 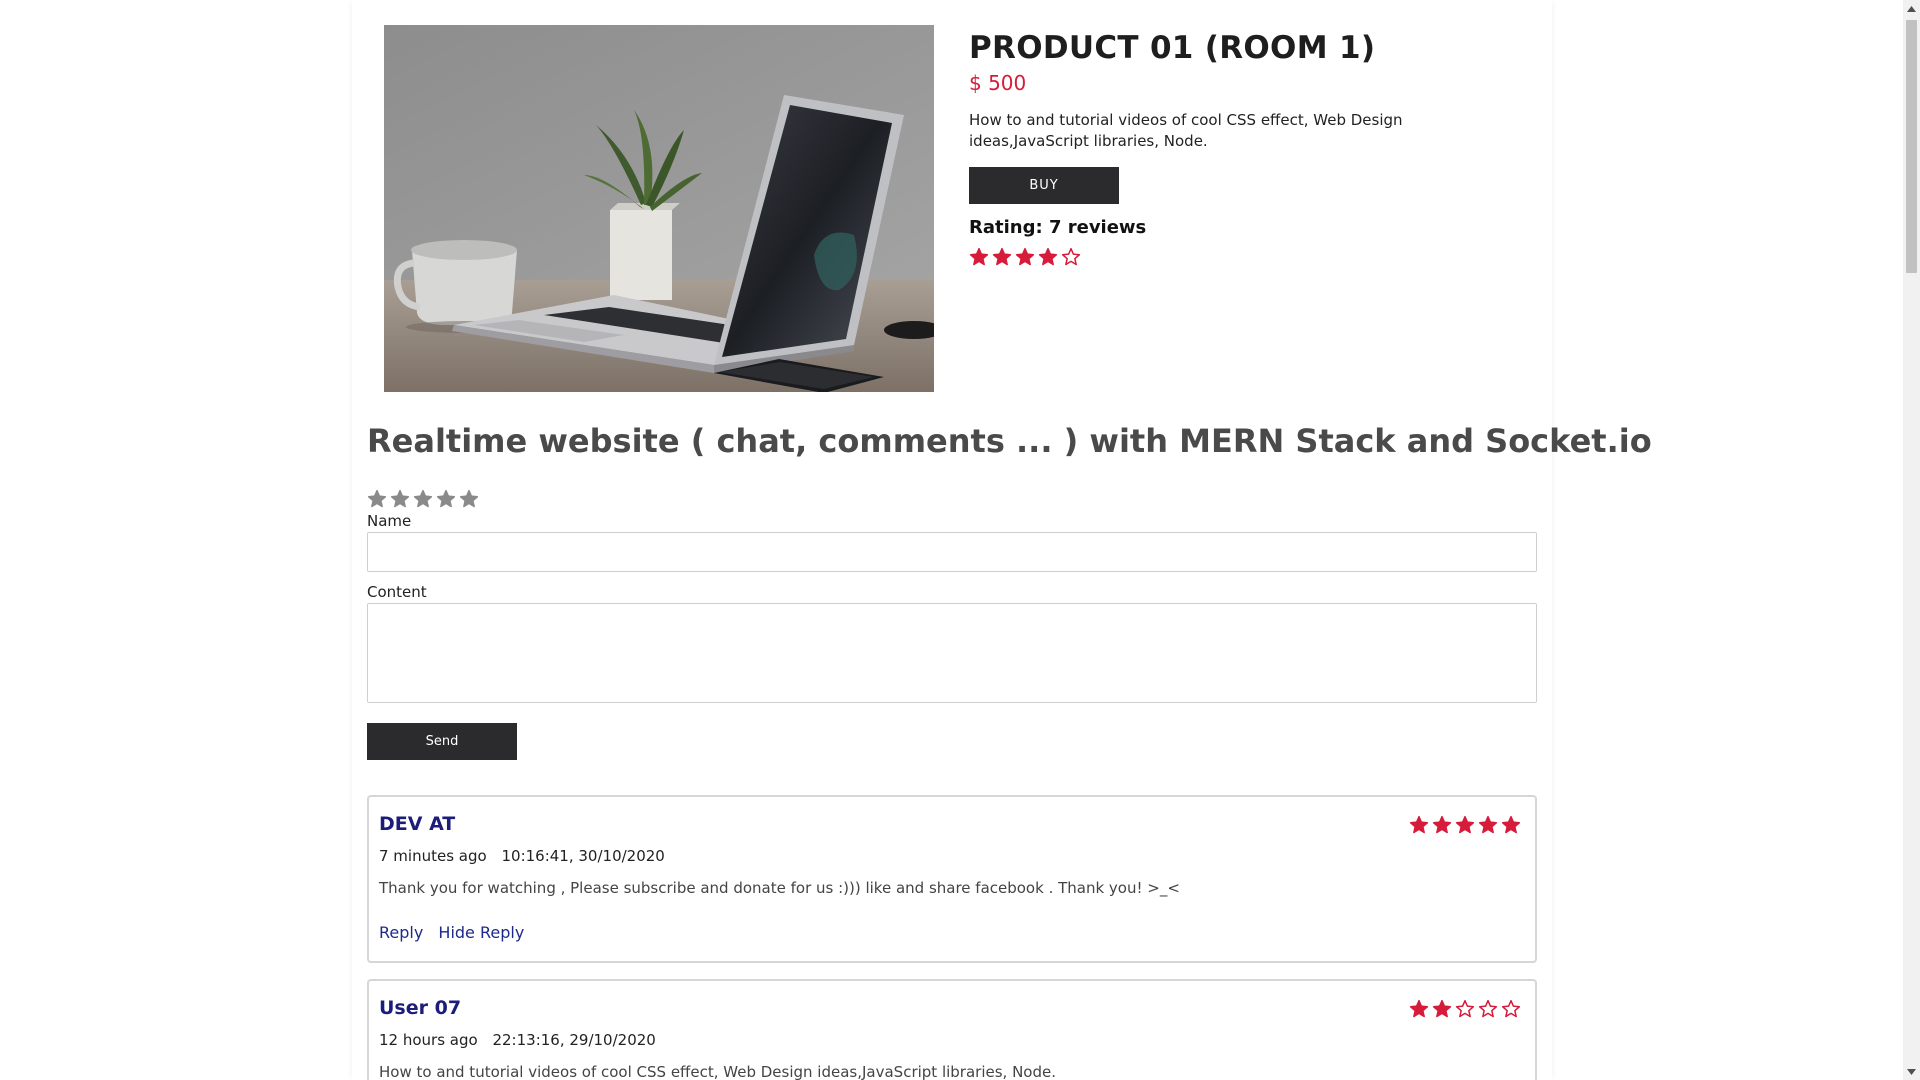 I want to click on comment-timestamp: 10:16:41, 30/10/2020, so click(x=583, y=856).